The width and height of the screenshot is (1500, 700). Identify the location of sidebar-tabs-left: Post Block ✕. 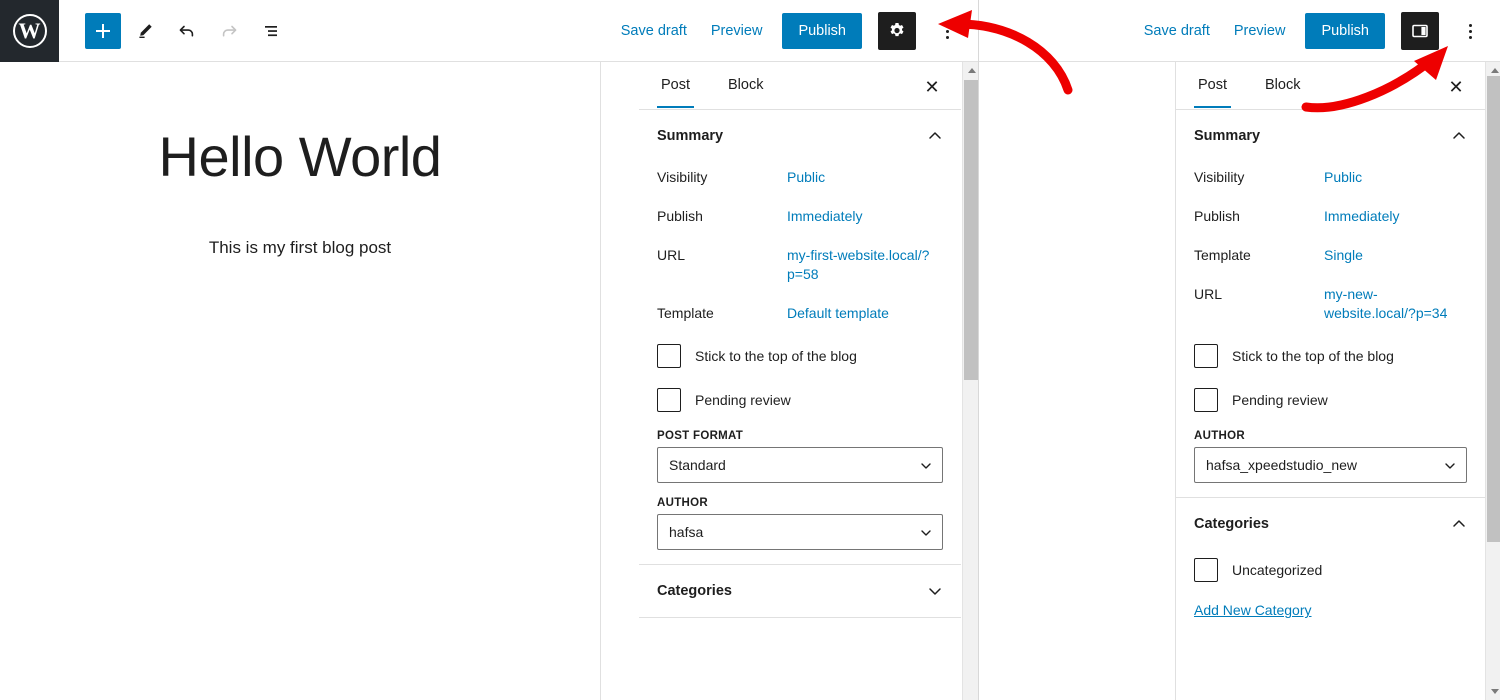
(800, 86).